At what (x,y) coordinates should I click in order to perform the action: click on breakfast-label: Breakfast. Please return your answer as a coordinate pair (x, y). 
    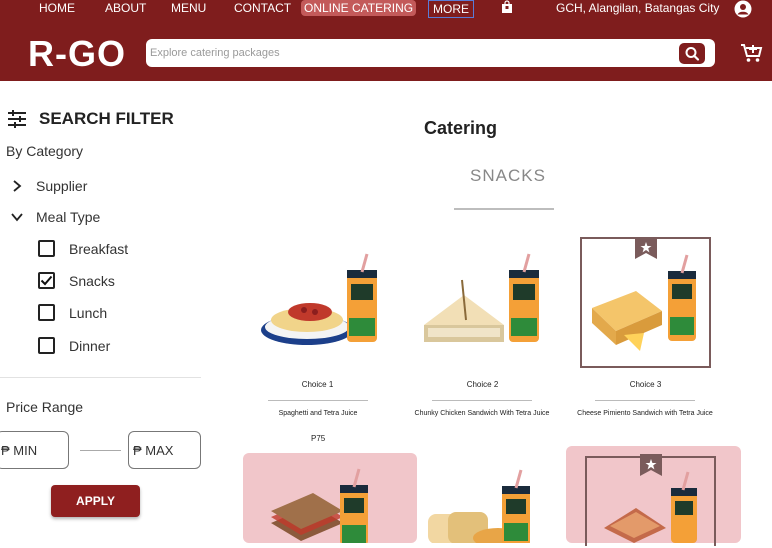
    Looking at the image, I should click on (98, 249).